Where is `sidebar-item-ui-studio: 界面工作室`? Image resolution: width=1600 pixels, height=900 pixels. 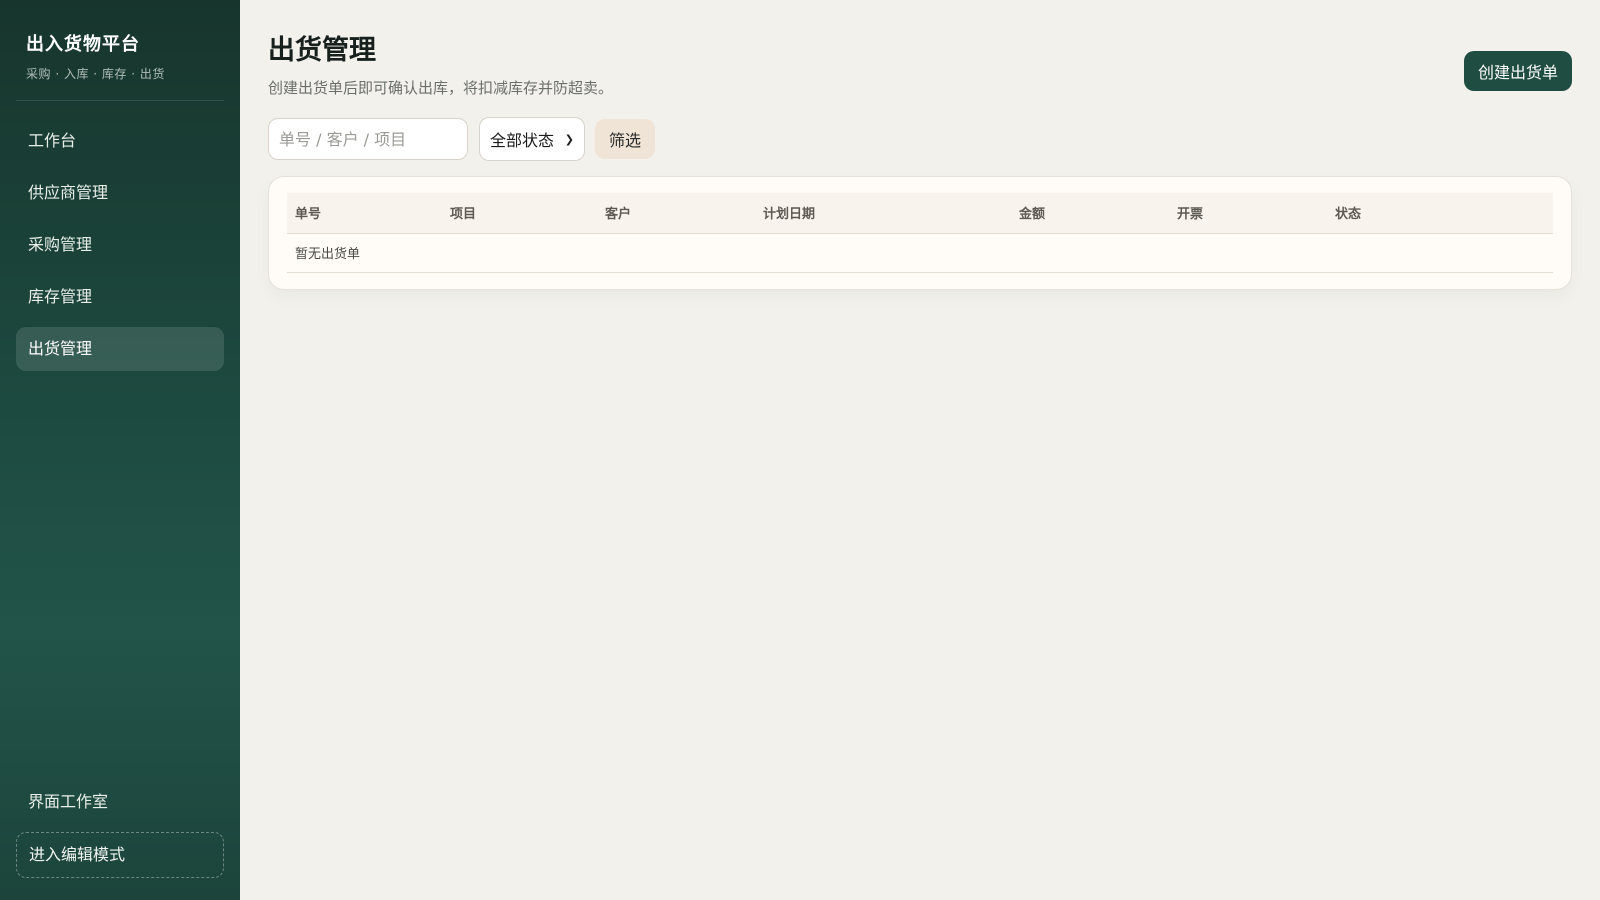 sidebar-item-ui-studio: 界面工作室 is located at coordinates (120, 802).